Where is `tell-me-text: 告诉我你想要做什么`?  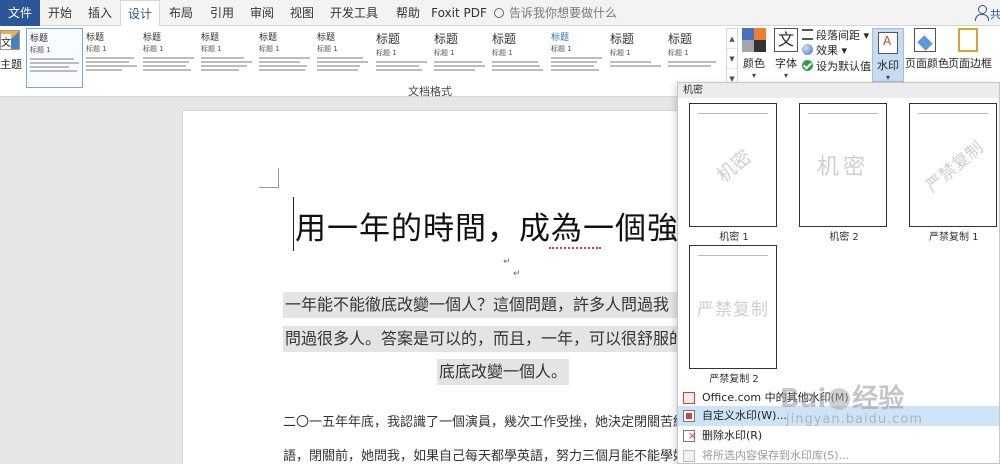
tell-me-text: 告诉我你想要做什么 is located at coordinates (563, 13).